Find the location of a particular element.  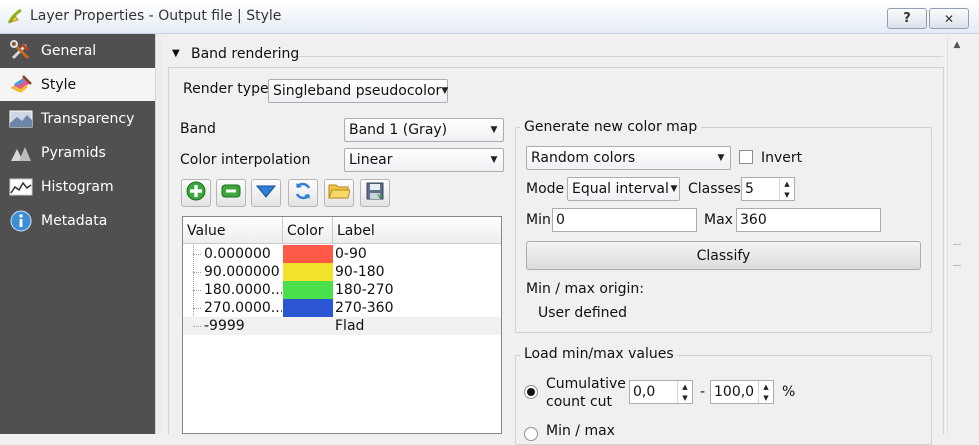

collapse-arrow-icon: ▼ is located at coordinates (176, 53).